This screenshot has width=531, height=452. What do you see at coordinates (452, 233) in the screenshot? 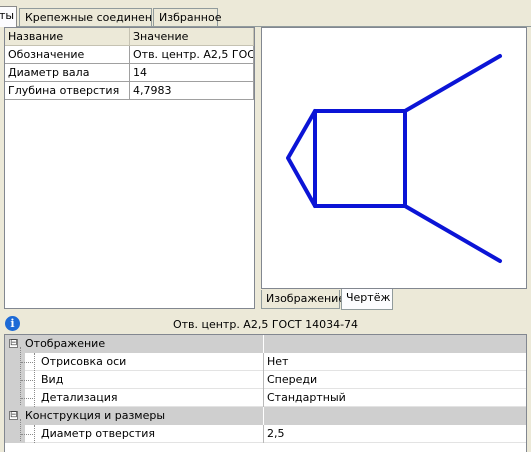
I see `cone-line-bottom` at bounding box center [452, 233].